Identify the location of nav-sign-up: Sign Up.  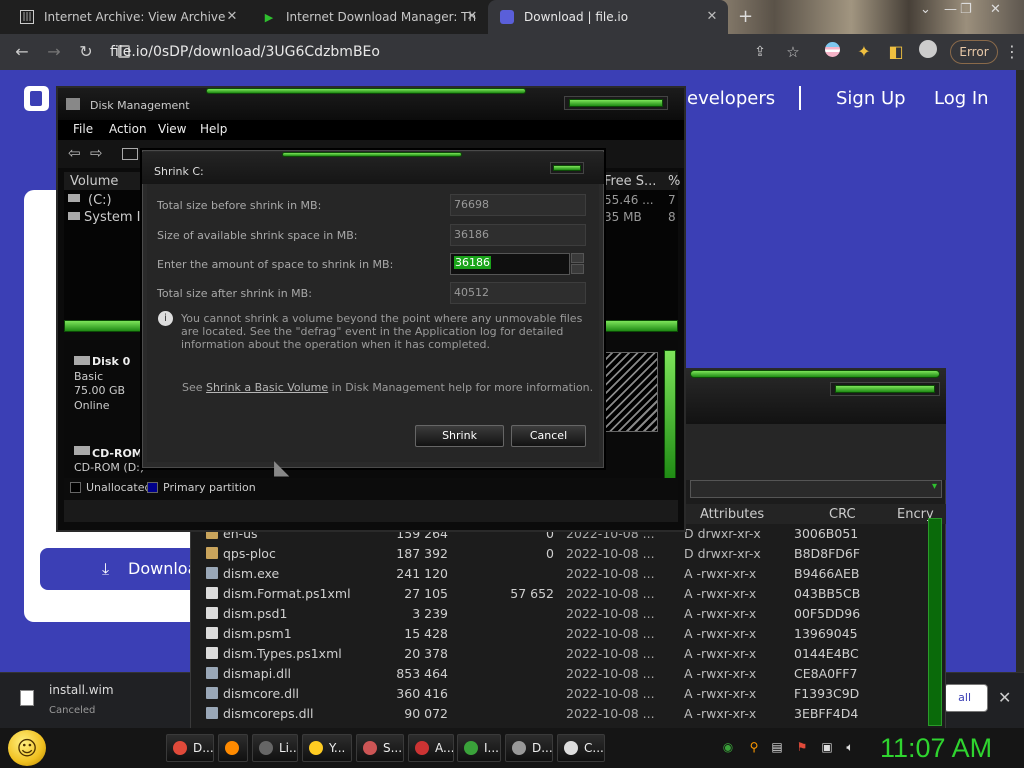
(871, 98).